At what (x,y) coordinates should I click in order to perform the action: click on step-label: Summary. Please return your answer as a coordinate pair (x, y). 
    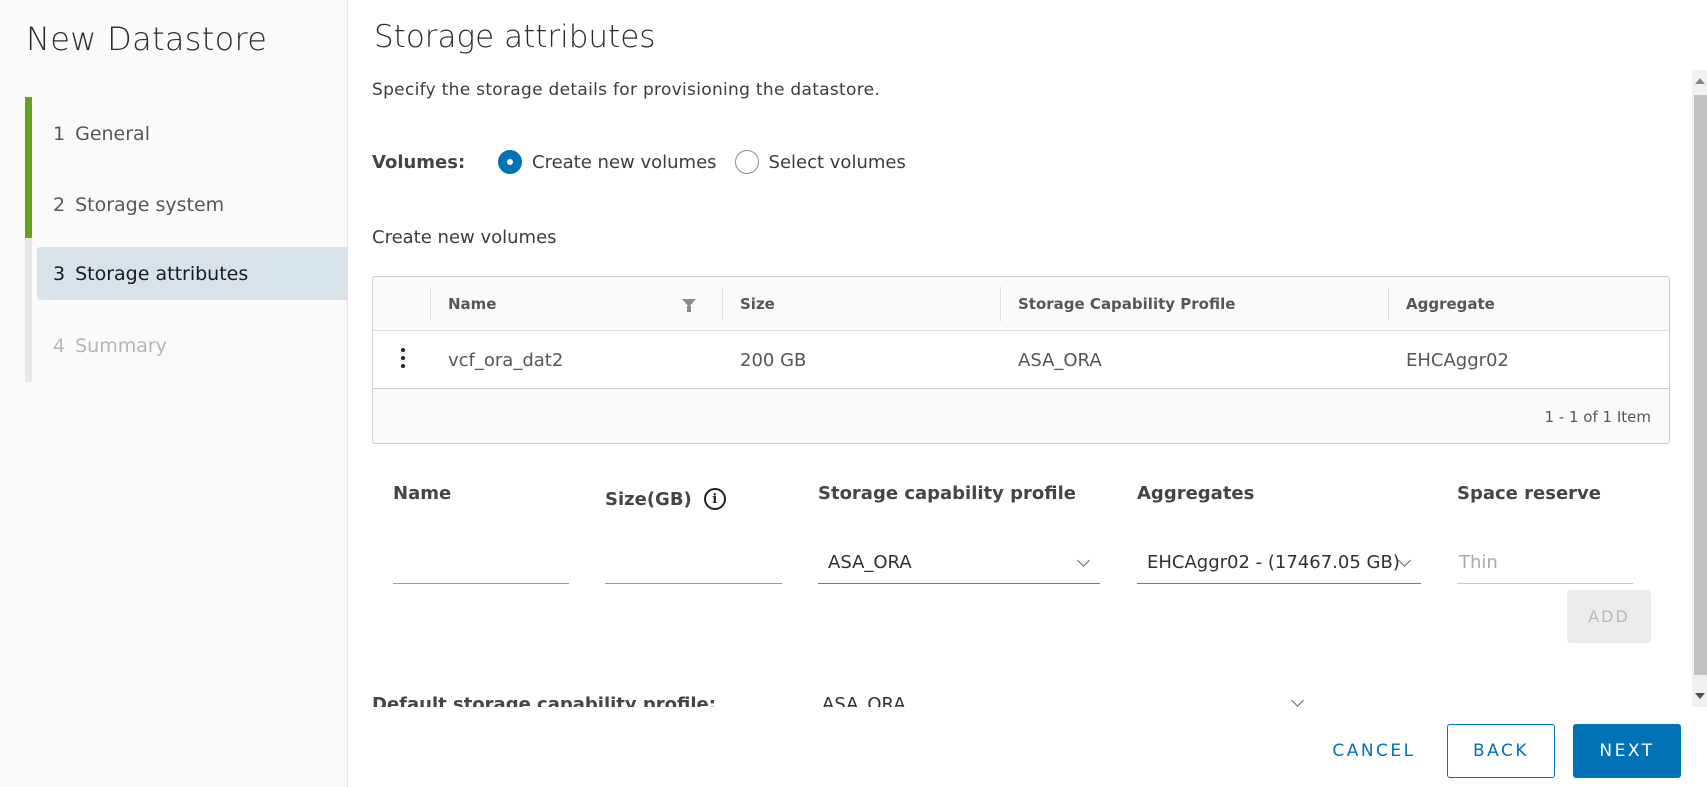
    Looking at the image, I should click on (121, 345).